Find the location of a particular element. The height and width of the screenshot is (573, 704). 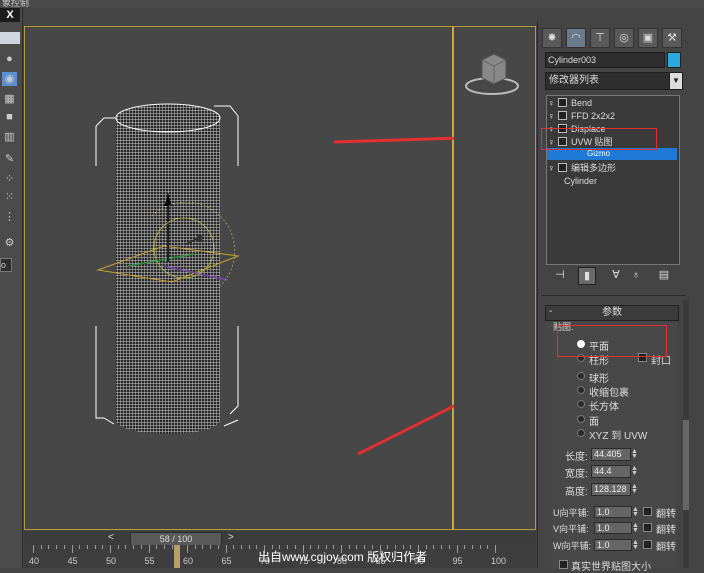

vertex-icon: ⁘ is located at coordinates (9, 179).